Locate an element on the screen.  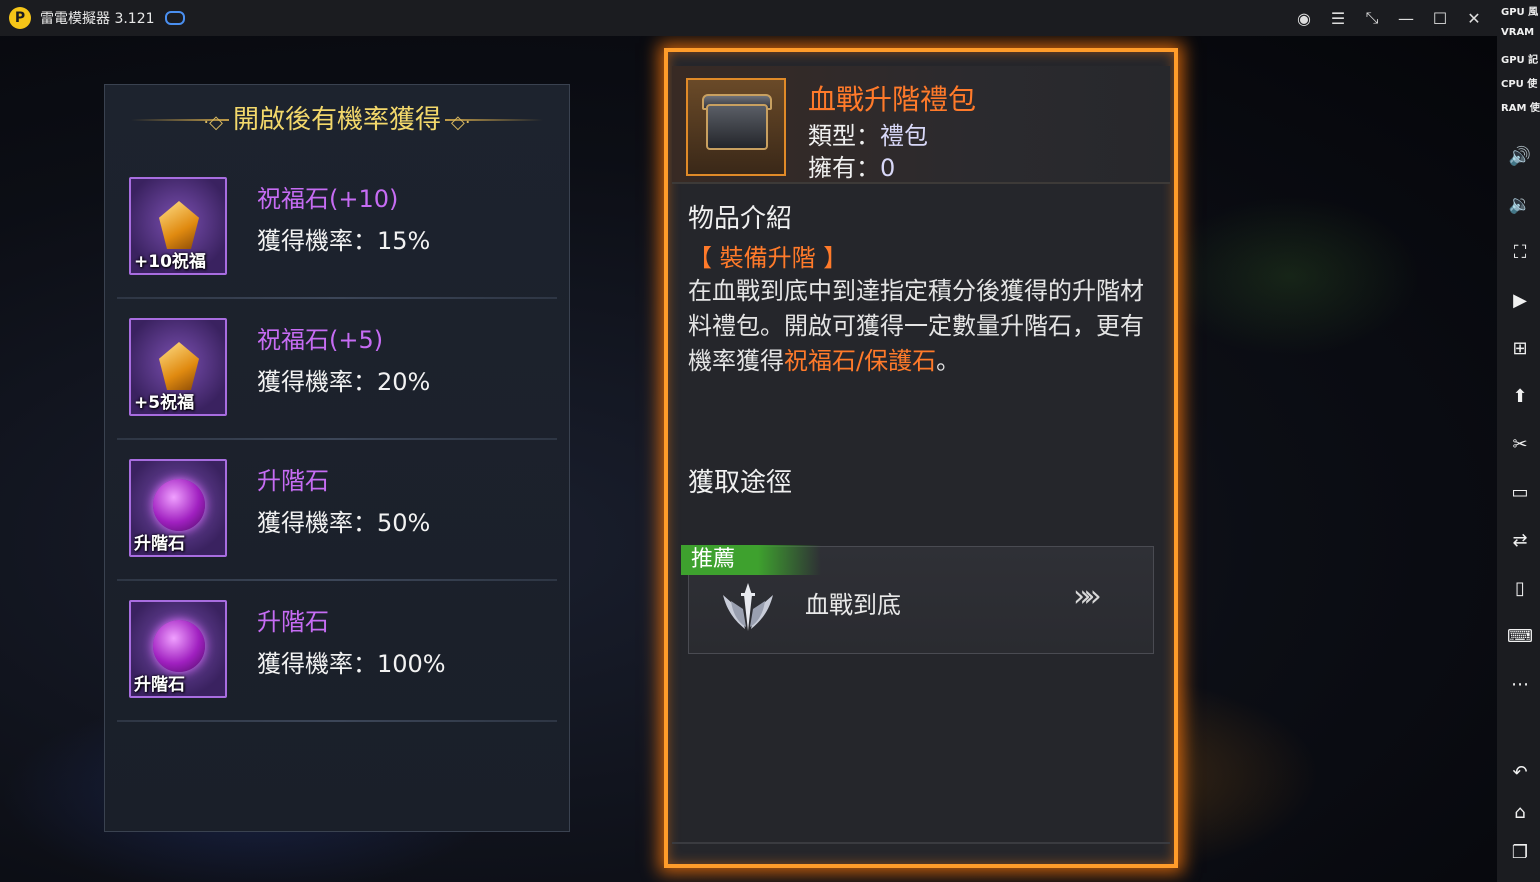
keyboard-icon: ⌨ is located at coordinates (1520, 636).